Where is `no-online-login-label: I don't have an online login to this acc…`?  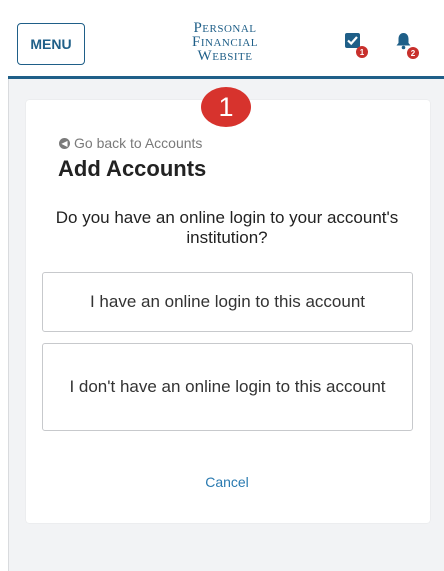
no-online-login-label: I don't have an online login to this acc… is located at coordinates (227, 386).